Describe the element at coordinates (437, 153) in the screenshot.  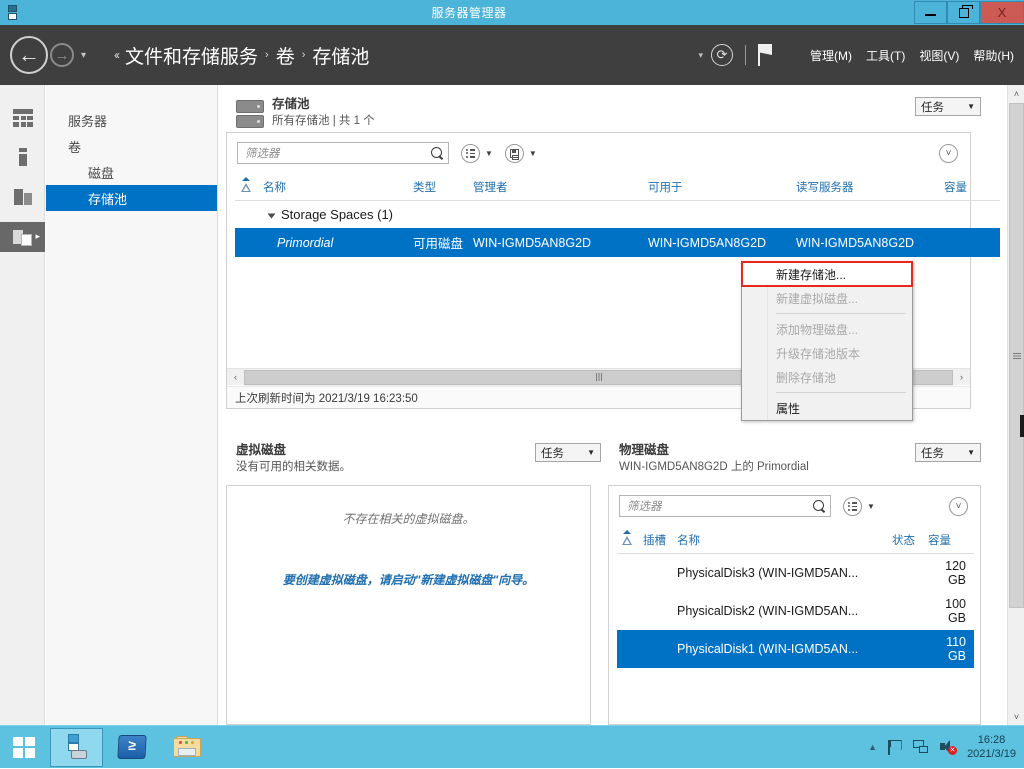
I see `search-icon` at that location.